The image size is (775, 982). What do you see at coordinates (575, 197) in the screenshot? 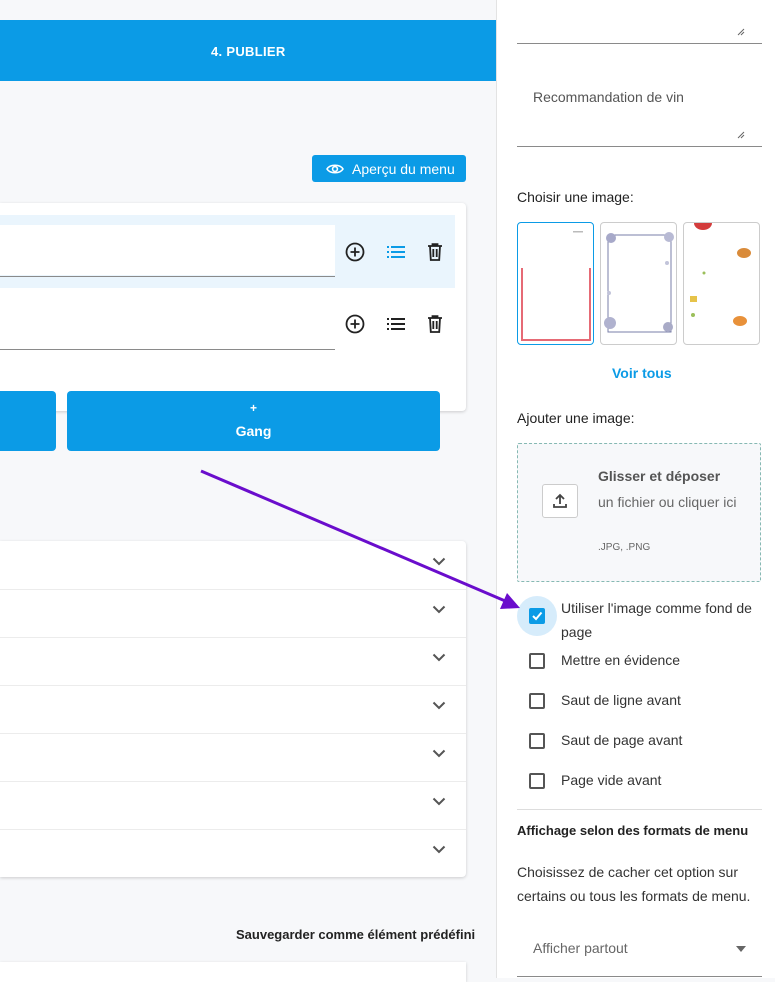
I see `choose-image-label: Choisir une image:` at bounding box center [575, 197].